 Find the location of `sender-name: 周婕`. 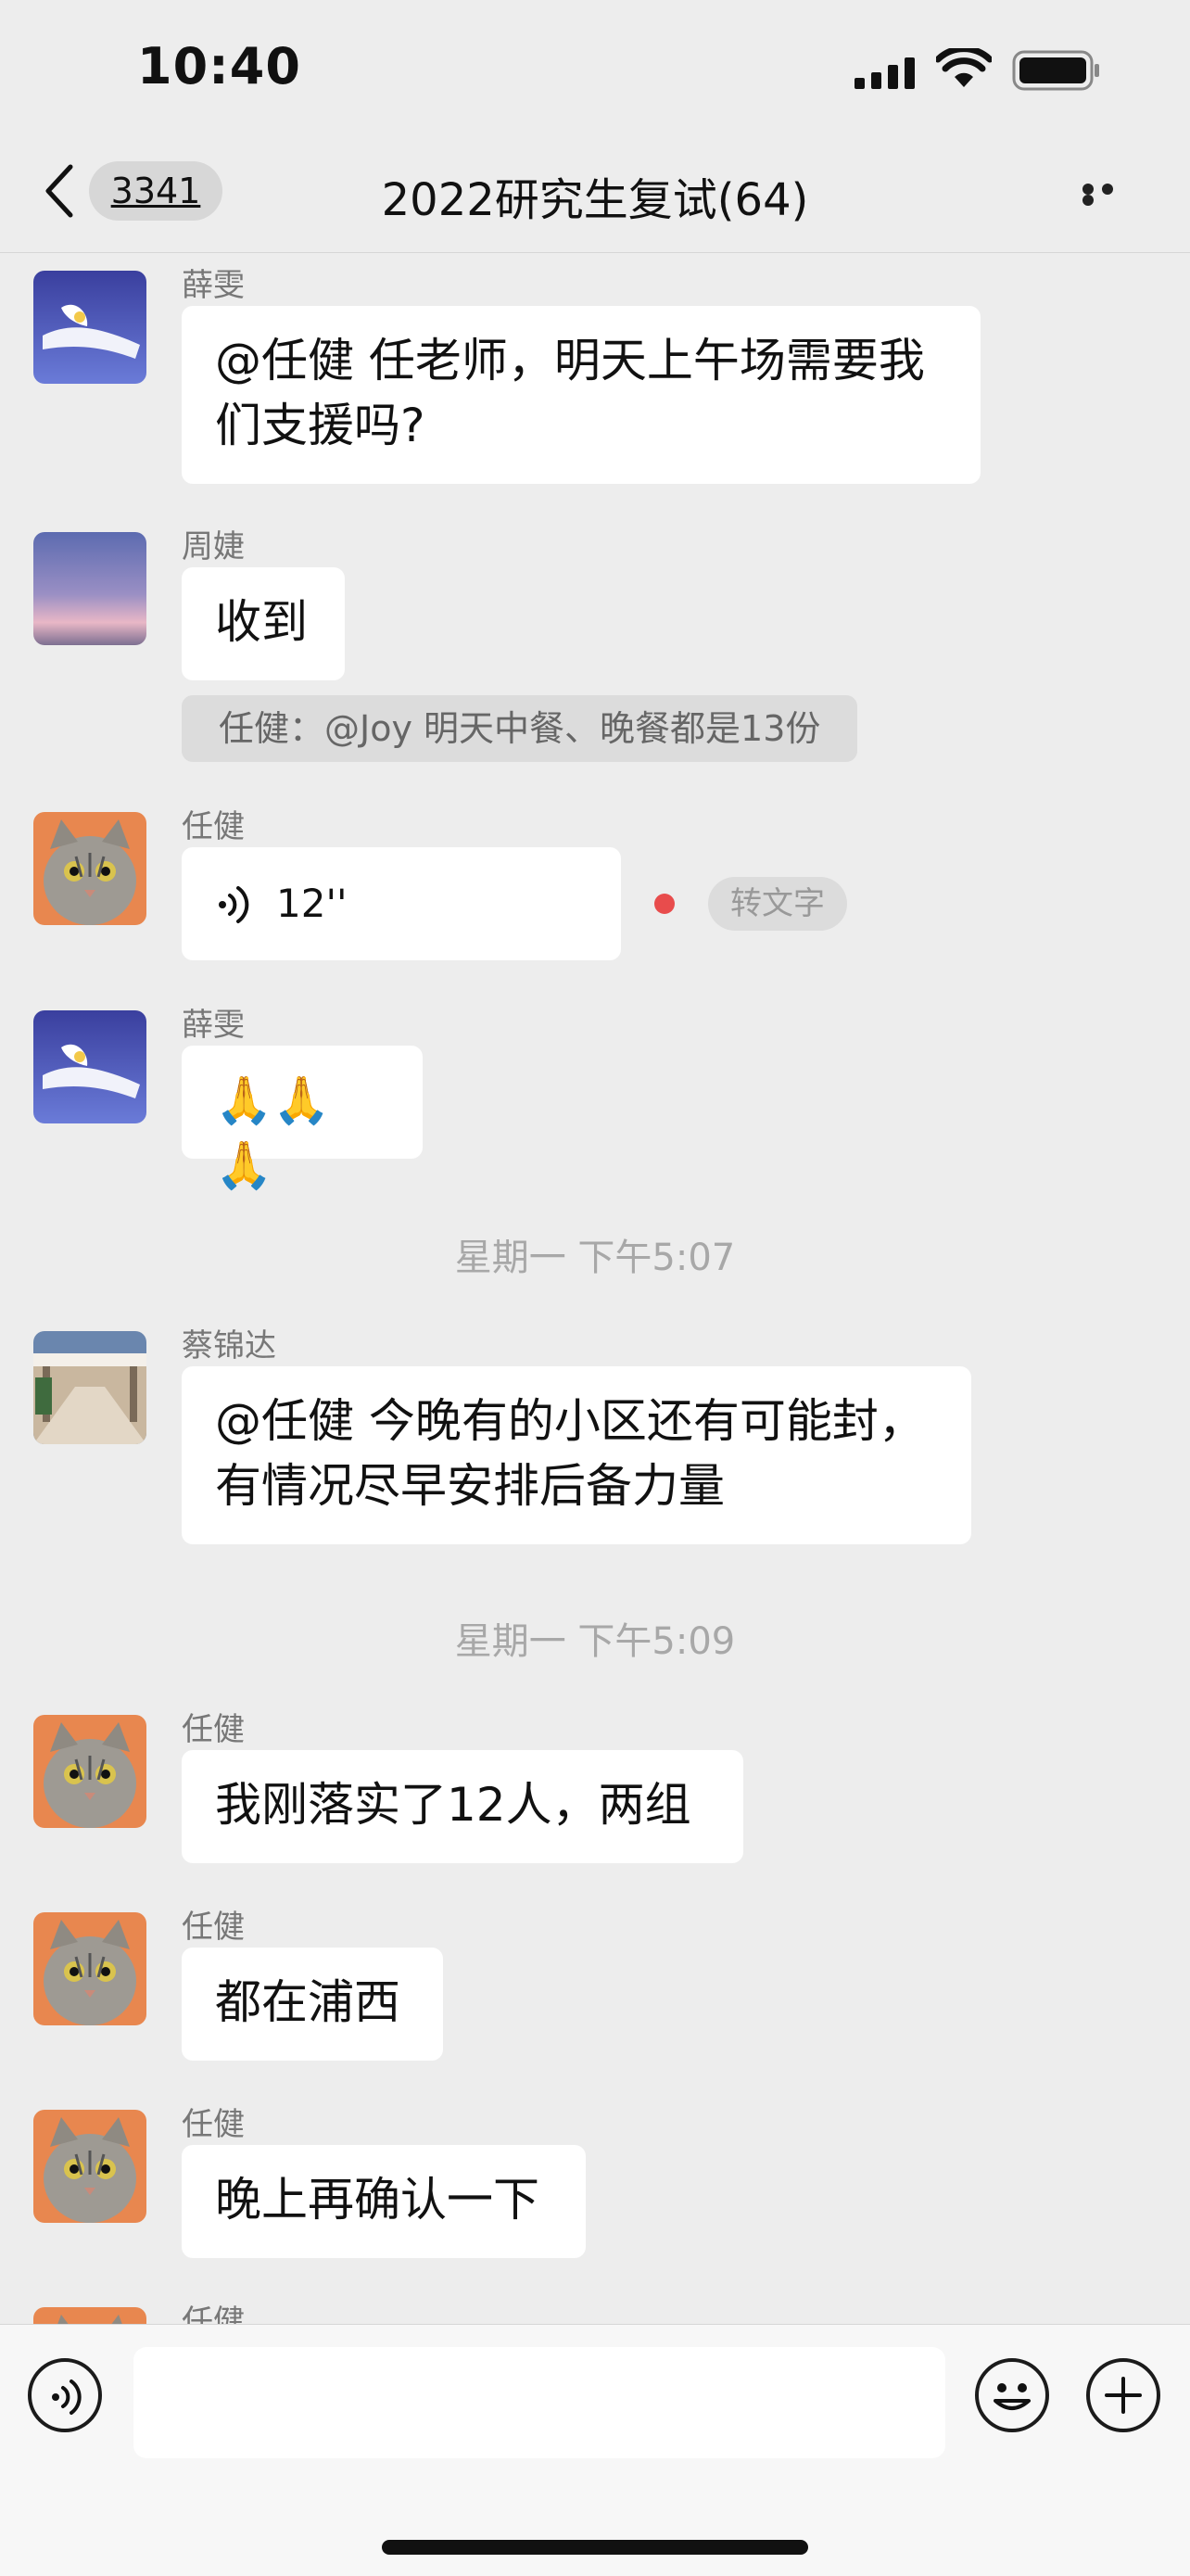

sender-name: 周婕 is located at coordinates (213, 546).